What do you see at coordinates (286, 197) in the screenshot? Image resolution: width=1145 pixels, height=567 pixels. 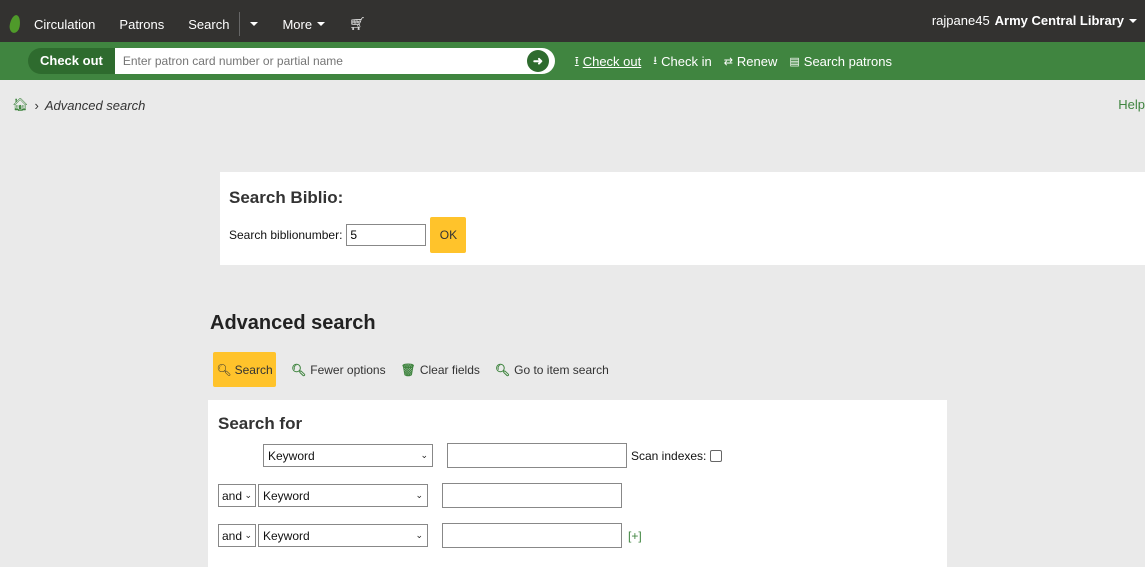 I see `search-biblio-title: Search Biblio:` at bounding box center [286, 197].